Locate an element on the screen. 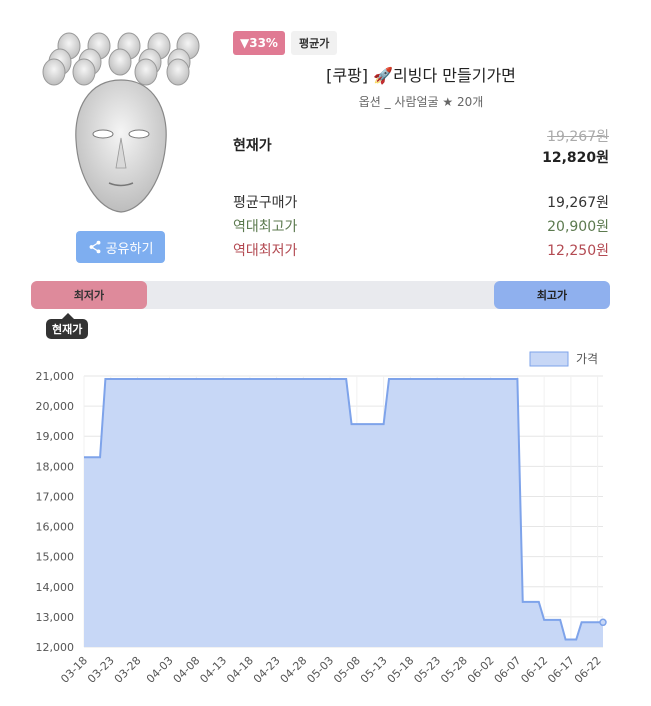 Image resolution: width=651 pixels, height=706 pixels. y-tick-label: 19,000 is located at coordinates (55, 436).